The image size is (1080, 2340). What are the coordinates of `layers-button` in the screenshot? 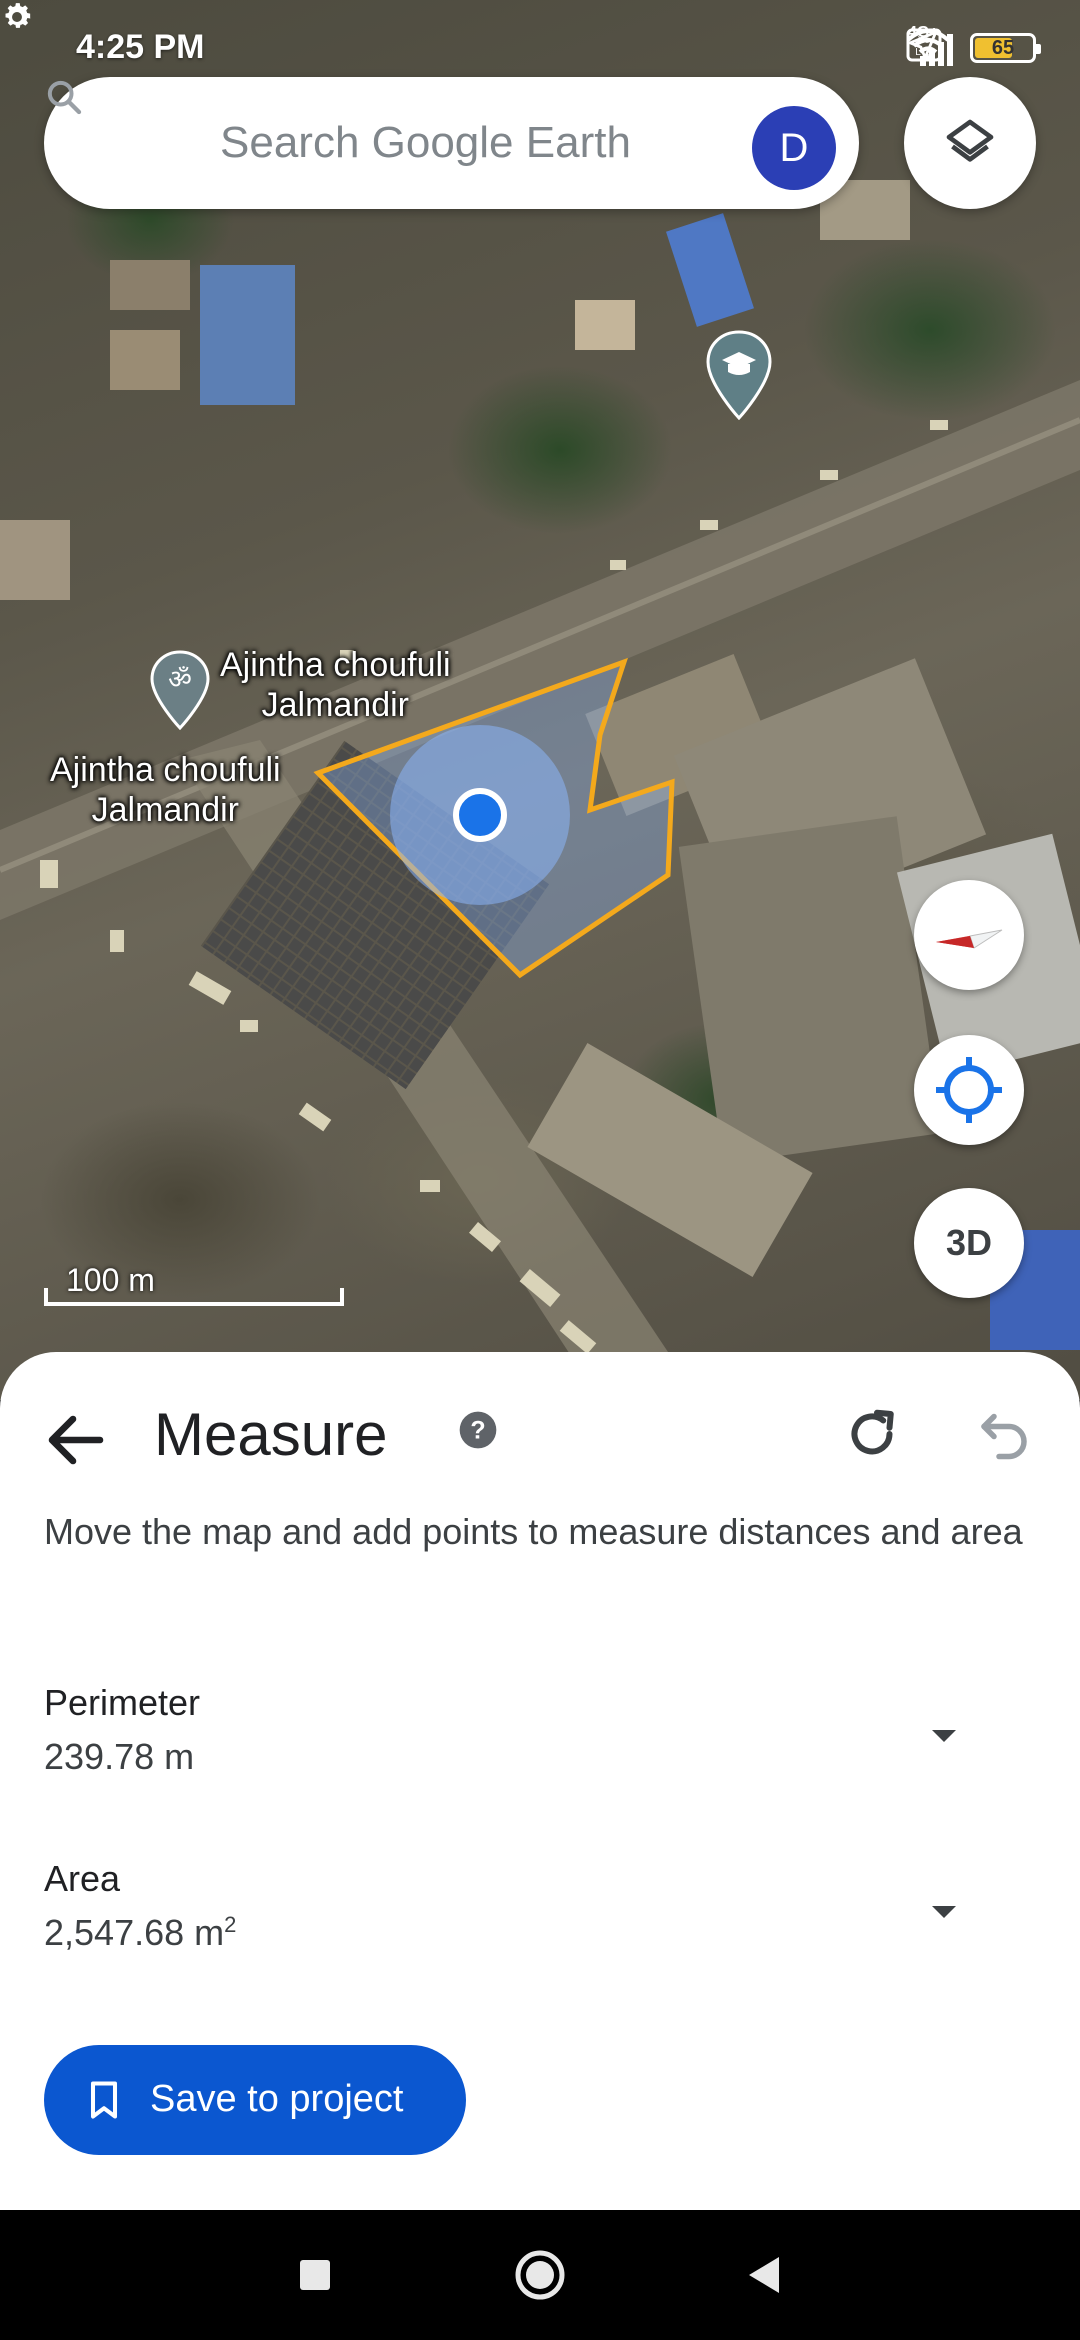 It's located at (970, 143).